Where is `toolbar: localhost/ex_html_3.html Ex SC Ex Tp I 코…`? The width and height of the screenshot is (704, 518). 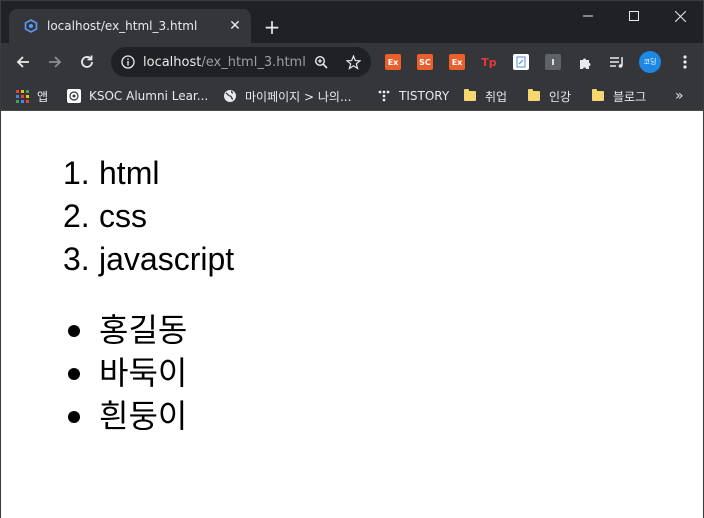
toolbar: localhost/ex_html_3.html Ex SC Ex Tp I 코… is located at coordinates (352, 62).